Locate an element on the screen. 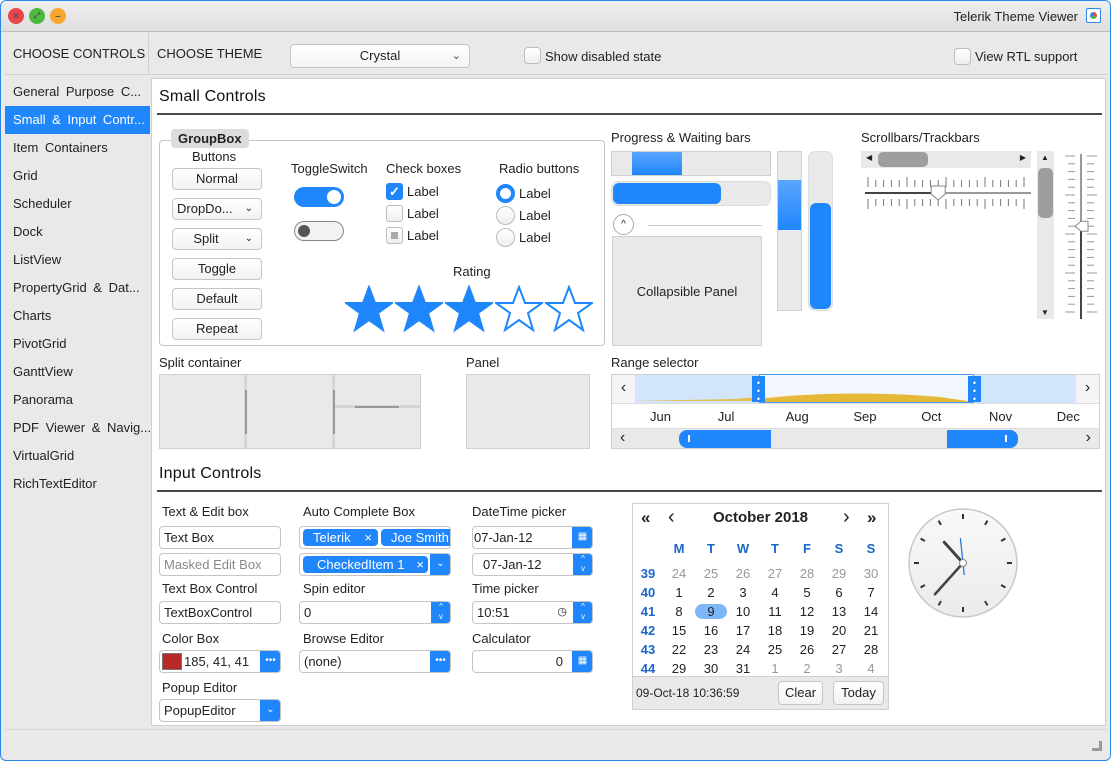 This screenshot has height=761, width=1111. range-selection is located at coordinates (866, 388).